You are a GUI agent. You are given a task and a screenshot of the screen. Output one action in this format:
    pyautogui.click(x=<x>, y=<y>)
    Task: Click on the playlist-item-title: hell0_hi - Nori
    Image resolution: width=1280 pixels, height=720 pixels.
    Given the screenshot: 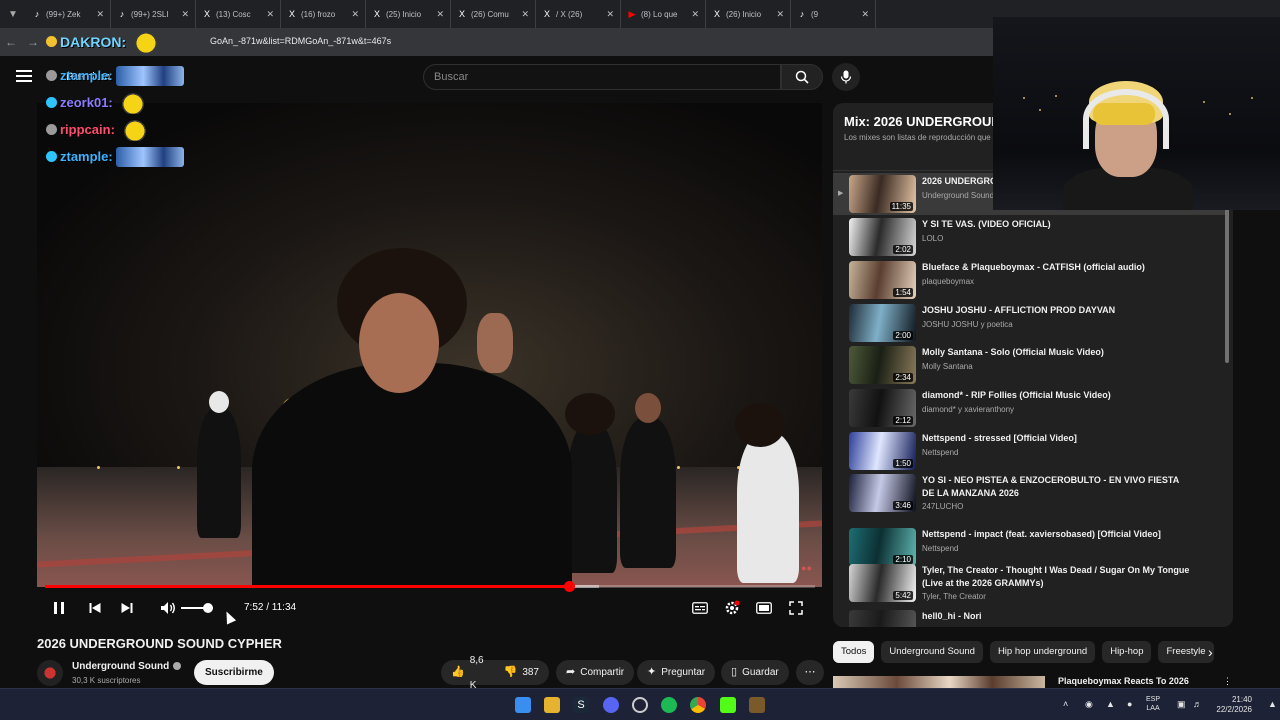 What is the action you would take?
    pyautogui.click(x=1057, y=616)
    